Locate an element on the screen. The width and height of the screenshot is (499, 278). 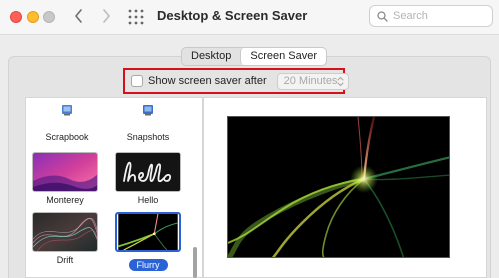
screen-saver-item-monterey: Monterey is located at coordinates (65, 178).